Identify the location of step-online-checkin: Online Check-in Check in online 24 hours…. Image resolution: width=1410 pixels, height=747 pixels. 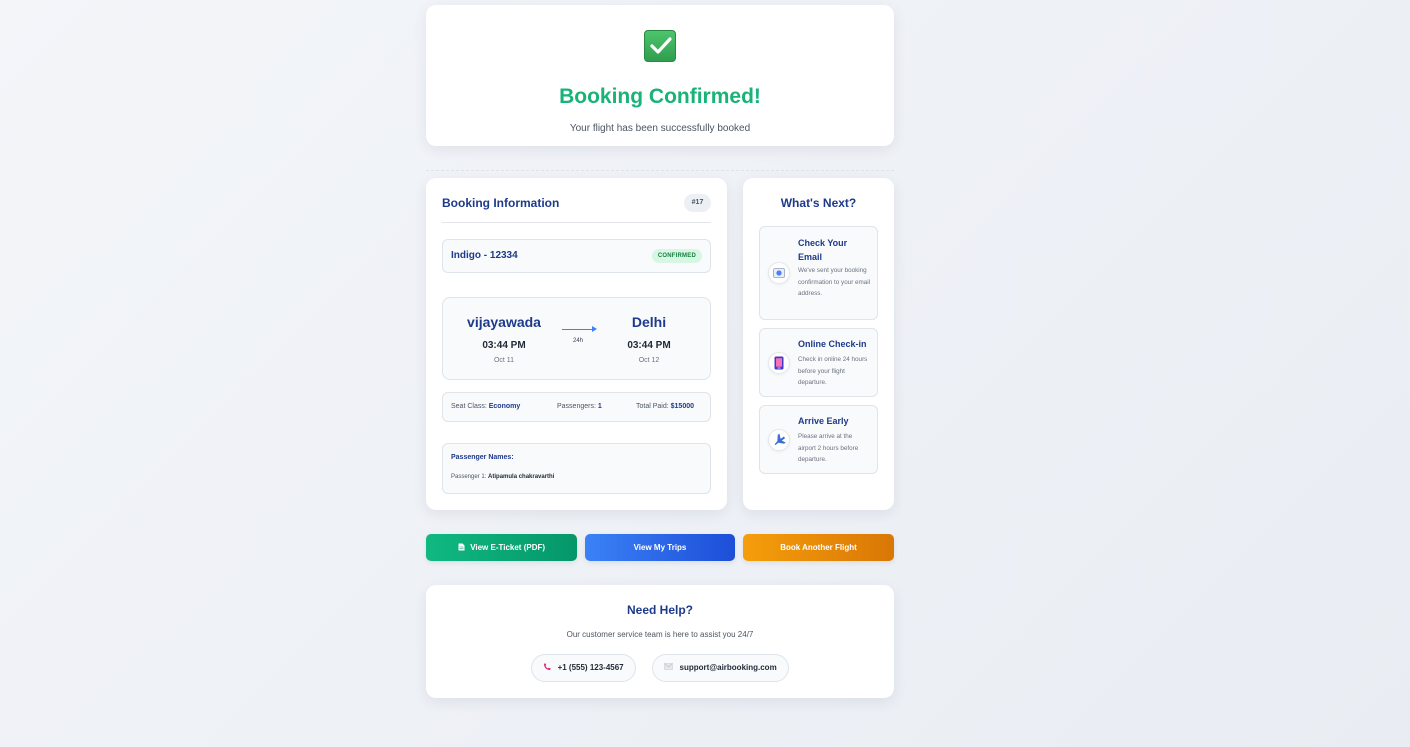
(818, 362).